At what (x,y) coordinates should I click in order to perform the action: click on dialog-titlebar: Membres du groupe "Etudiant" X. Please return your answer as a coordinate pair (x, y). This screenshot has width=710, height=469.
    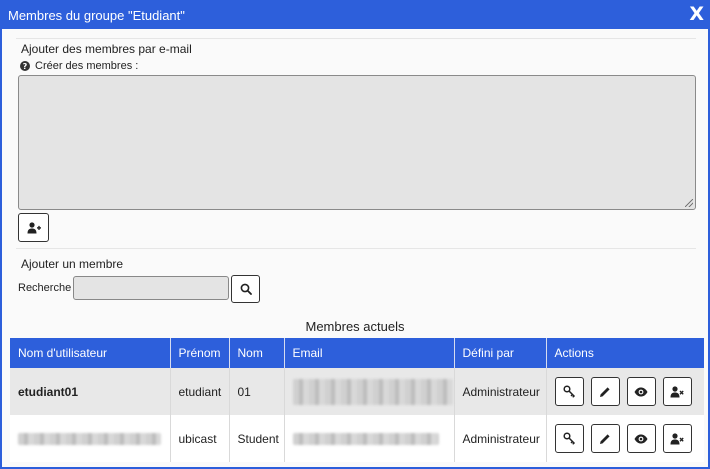
    Looking at the image, I should click on (355, 15).